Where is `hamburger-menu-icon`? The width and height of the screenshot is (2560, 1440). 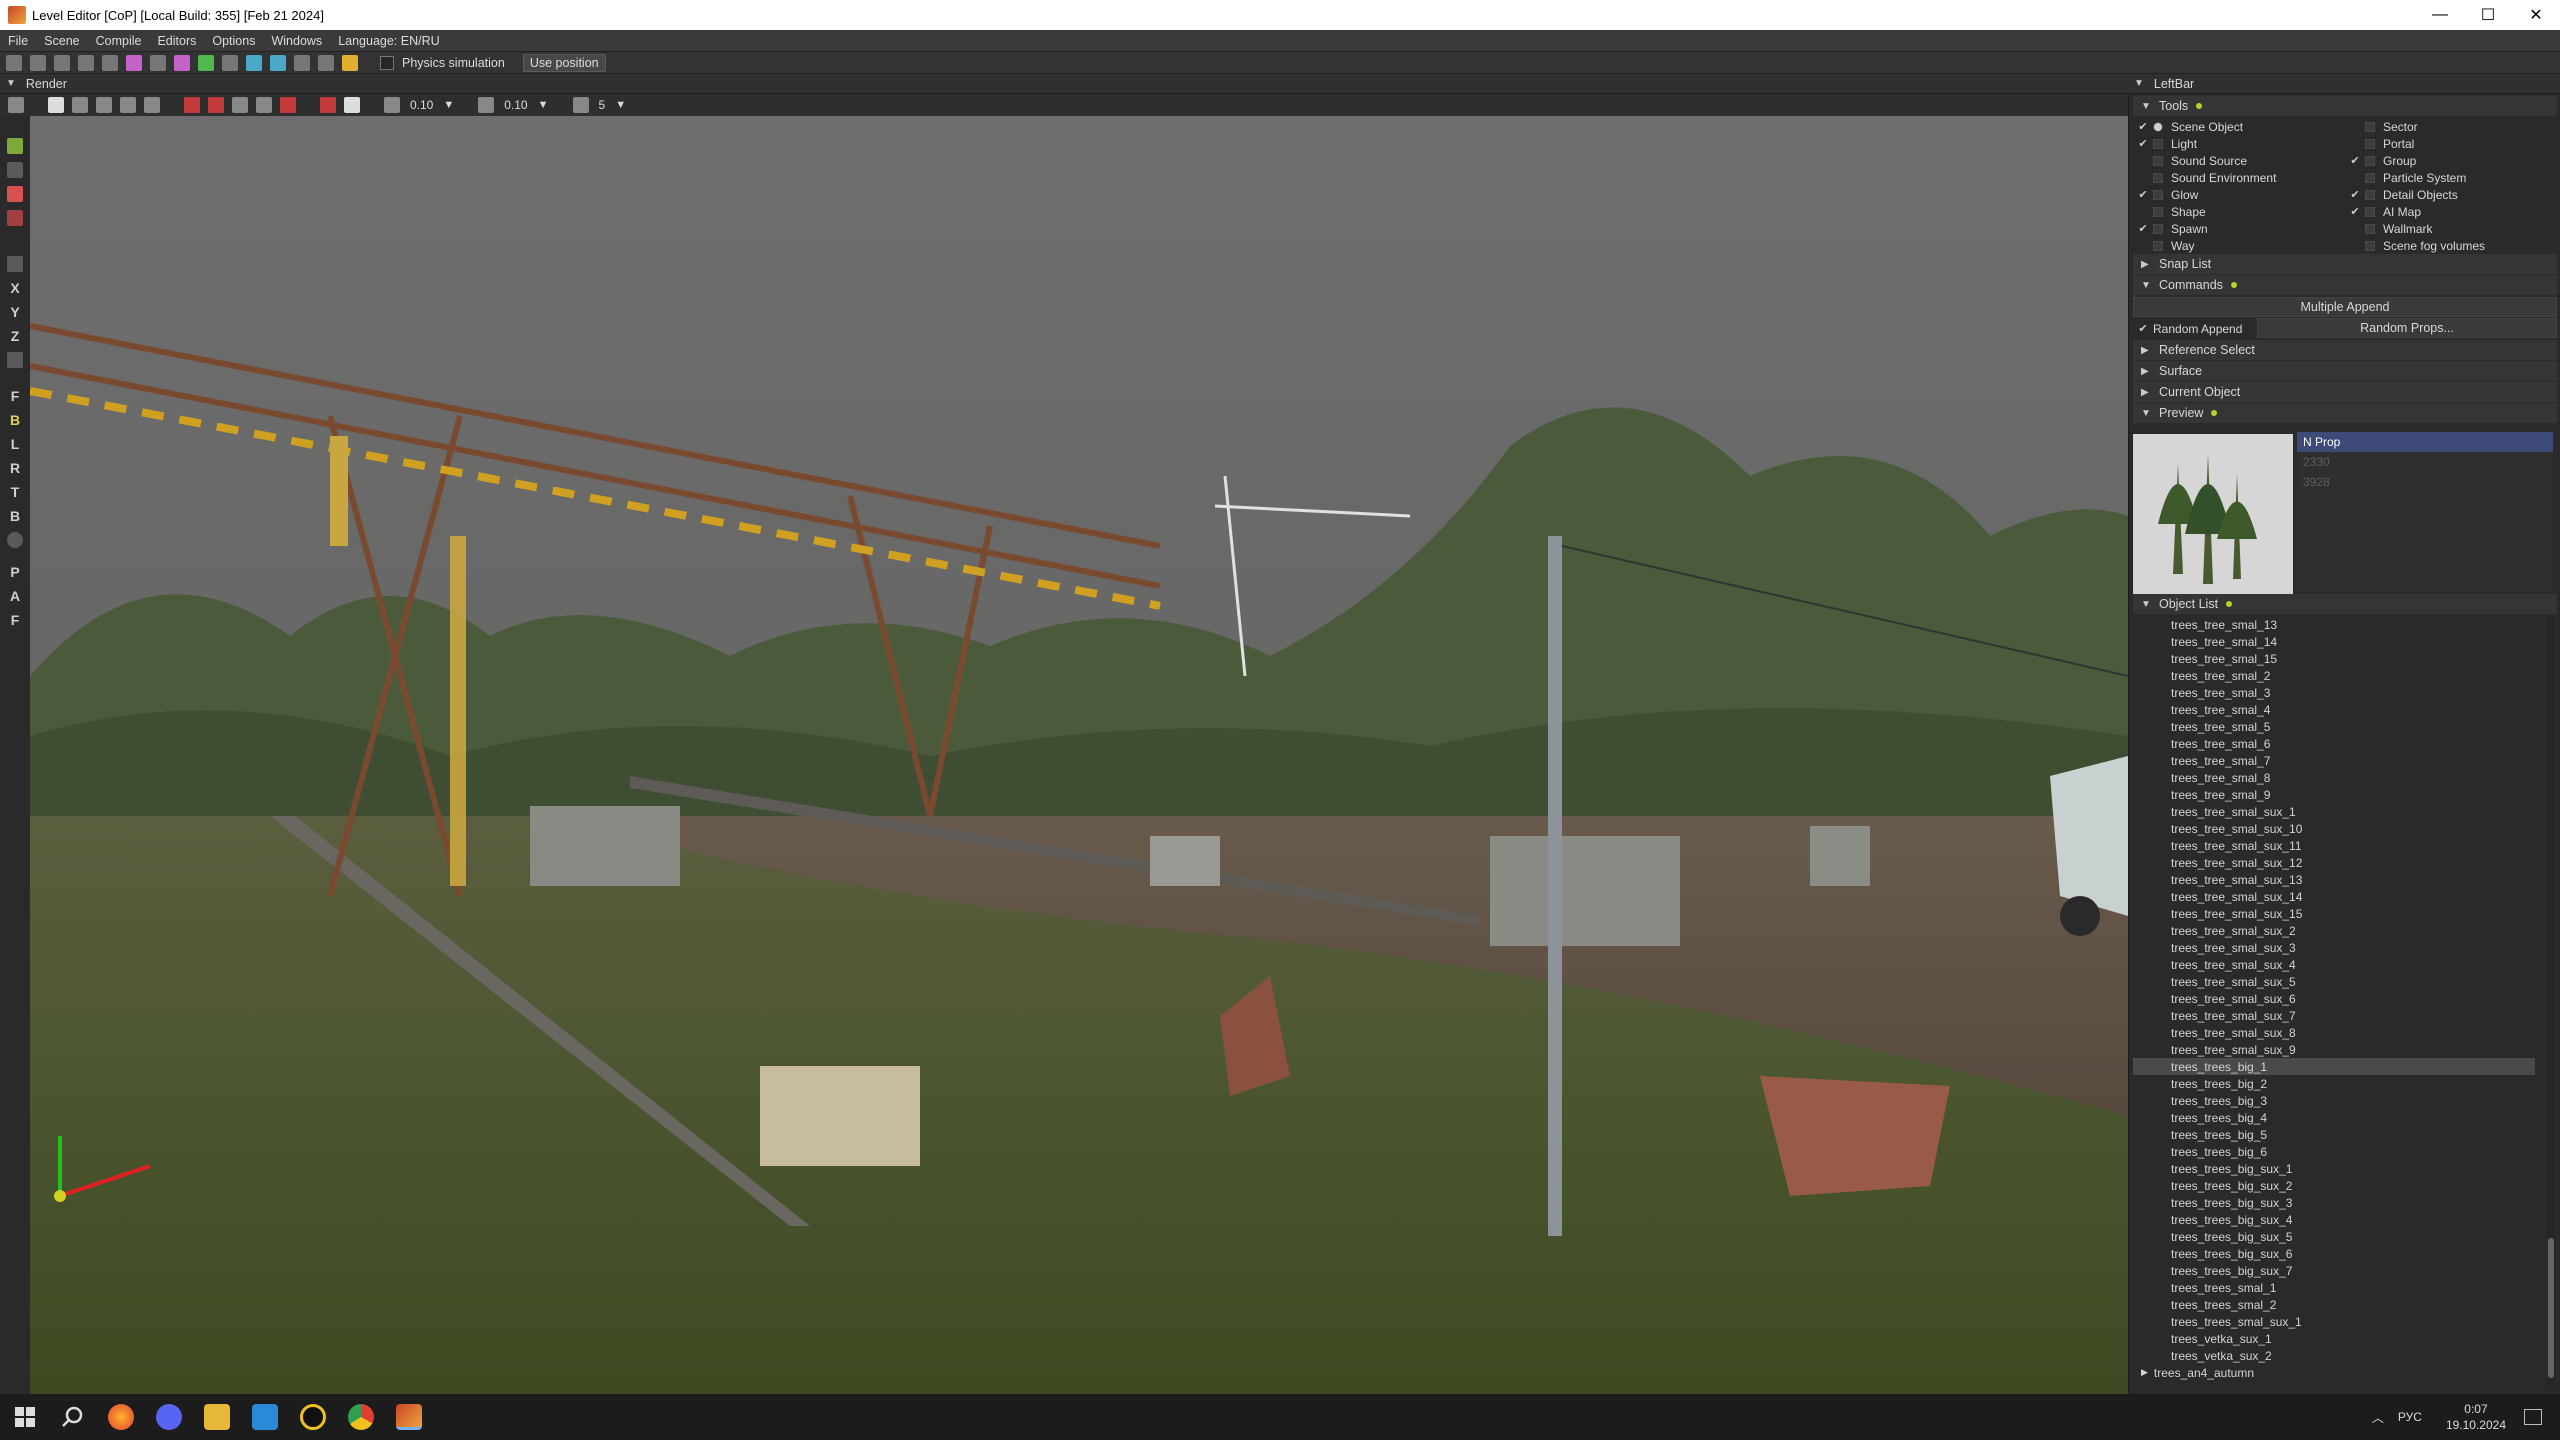 hamburger-menu-icon is located at coordinates (16, 105).